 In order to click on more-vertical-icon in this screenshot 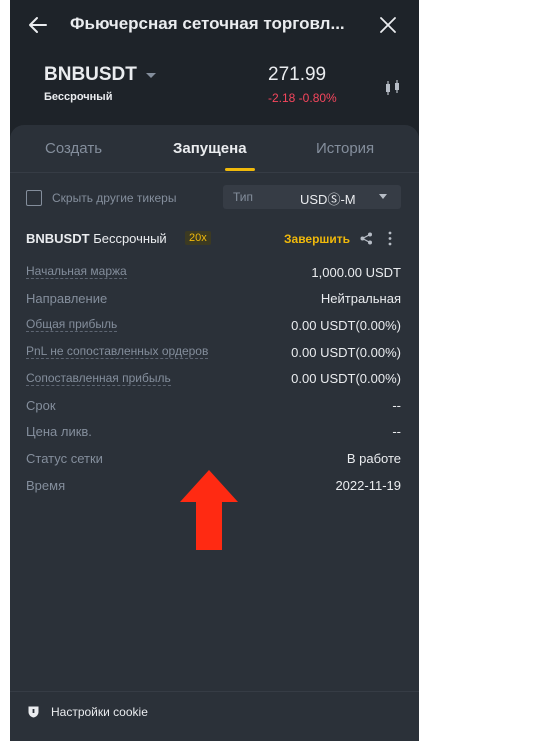, I will do `click(390, 238)`.